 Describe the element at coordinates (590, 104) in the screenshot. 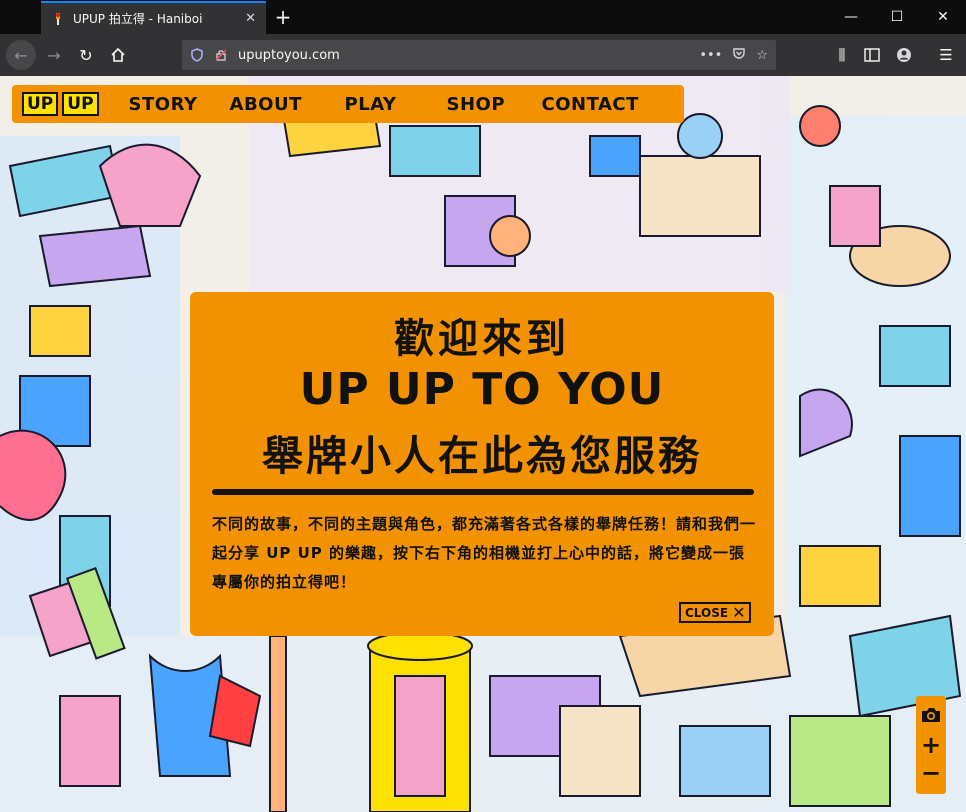

I see `nav-contact: CONTACT` at that location.